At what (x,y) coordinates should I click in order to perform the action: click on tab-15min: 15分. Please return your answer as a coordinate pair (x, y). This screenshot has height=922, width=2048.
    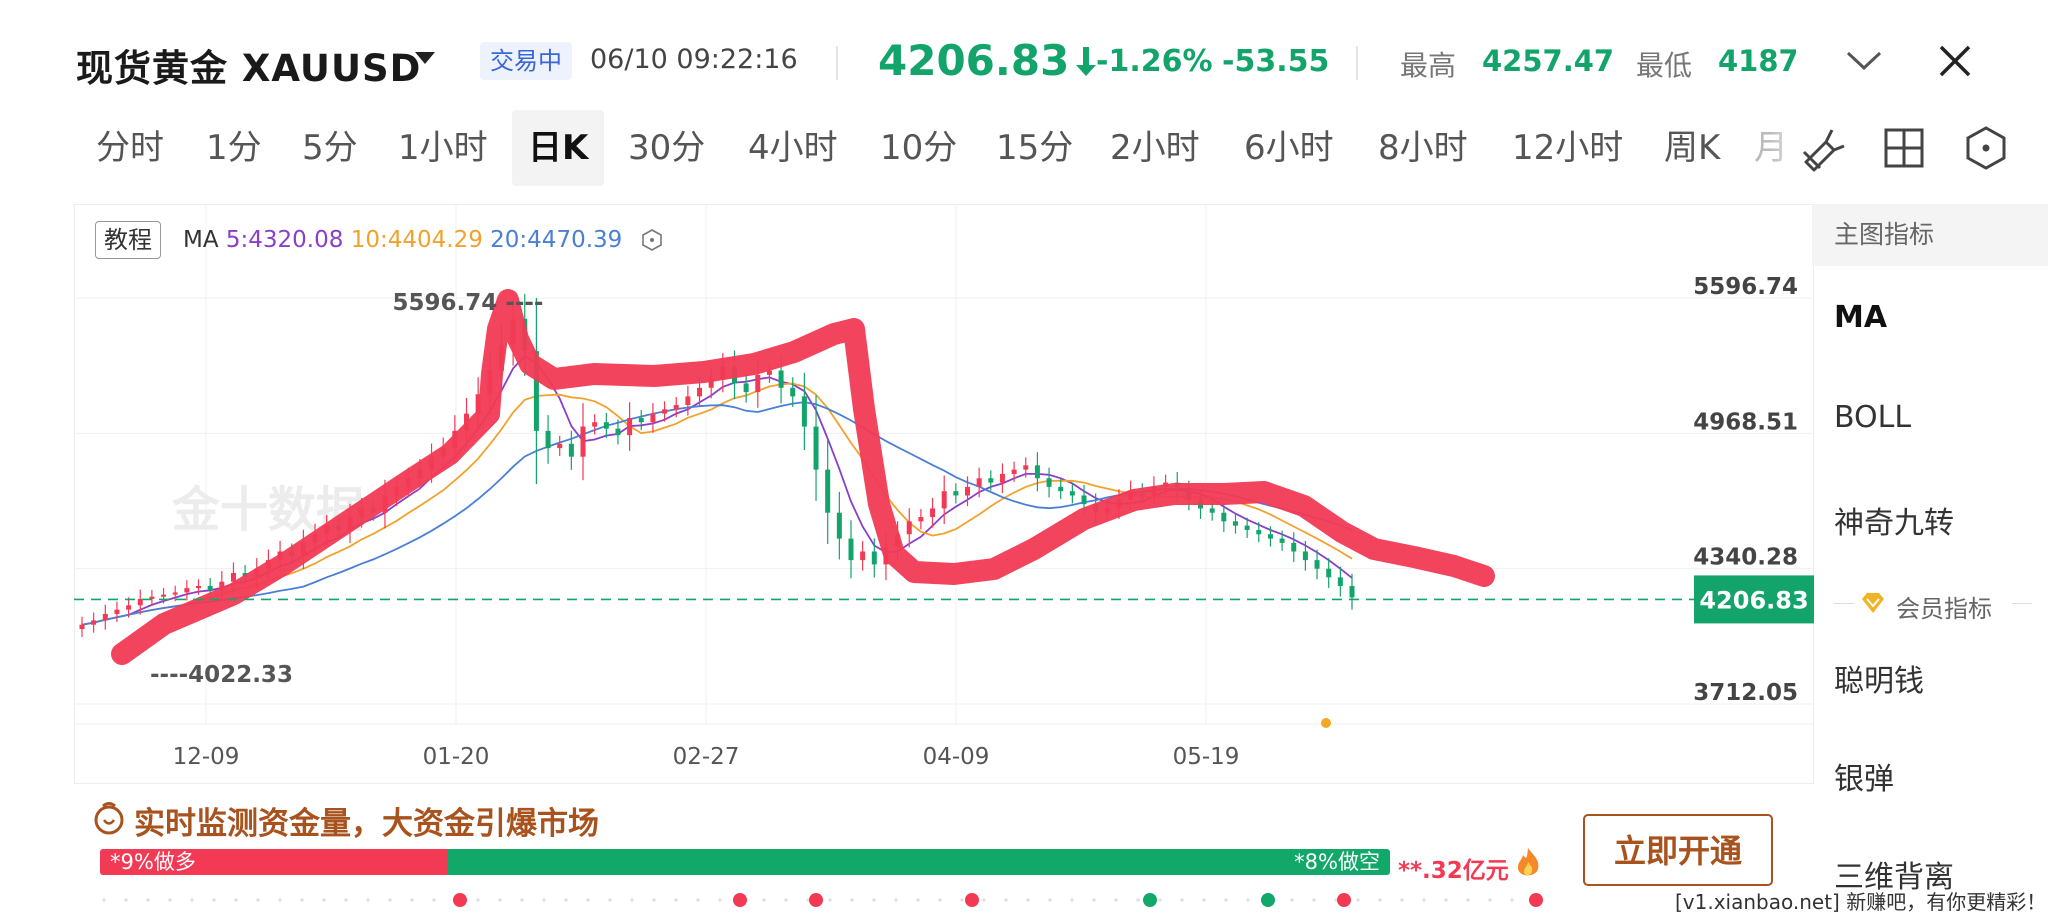
    Looking at the image, I should click on (1034, 148).